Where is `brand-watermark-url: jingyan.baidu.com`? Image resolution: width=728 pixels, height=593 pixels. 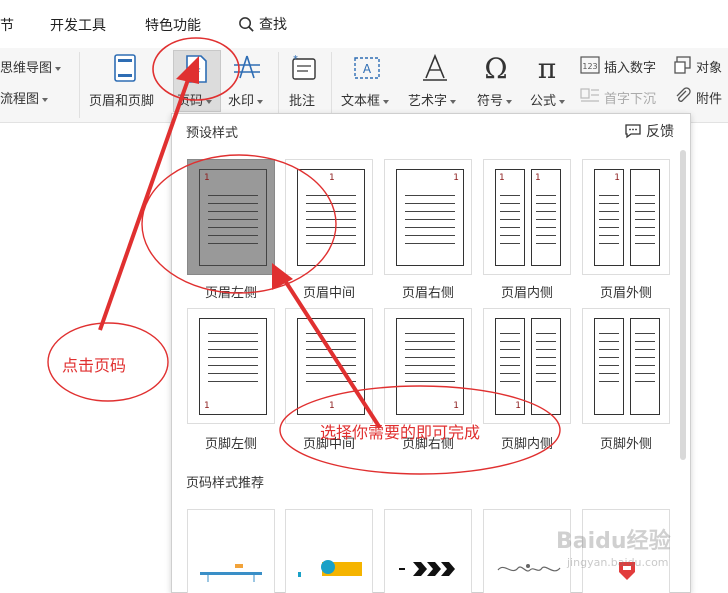
brand-watermark-url: jingyan.baidu.com is located at coordinates (618, 562).